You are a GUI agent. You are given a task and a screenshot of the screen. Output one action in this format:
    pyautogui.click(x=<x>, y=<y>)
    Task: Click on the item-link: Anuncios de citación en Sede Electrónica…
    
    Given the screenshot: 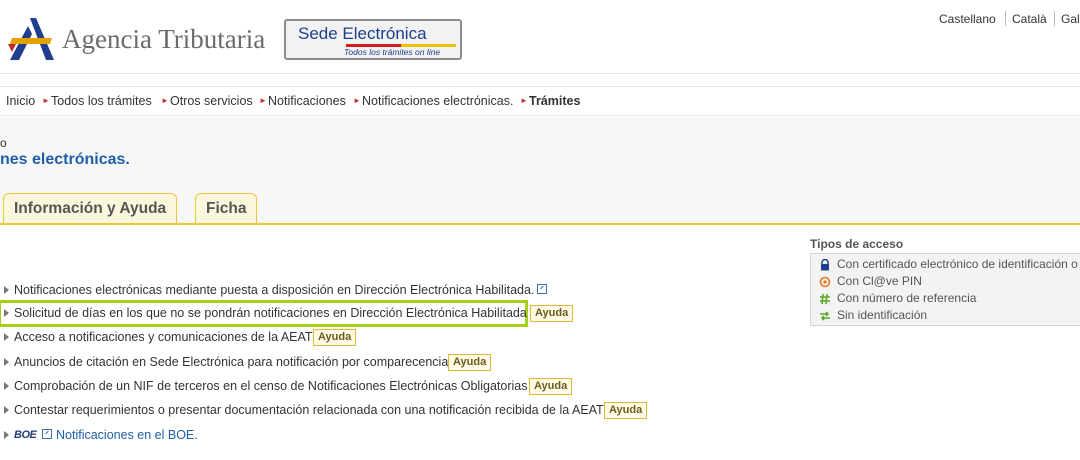 What is the action you would take?
    pyautogui.click(x=231, y=362)
    